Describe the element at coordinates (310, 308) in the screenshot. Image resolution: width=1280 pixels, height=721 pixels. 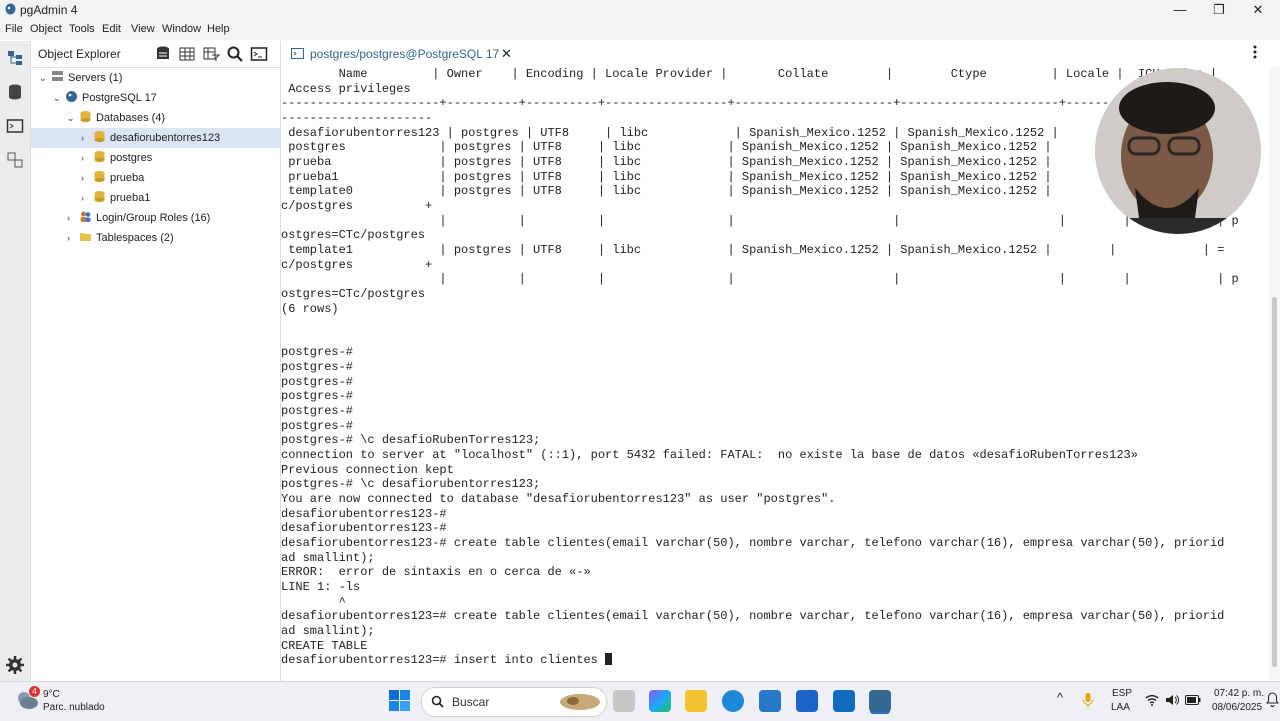
I see `terminal-line: (6 rows)` at that location.